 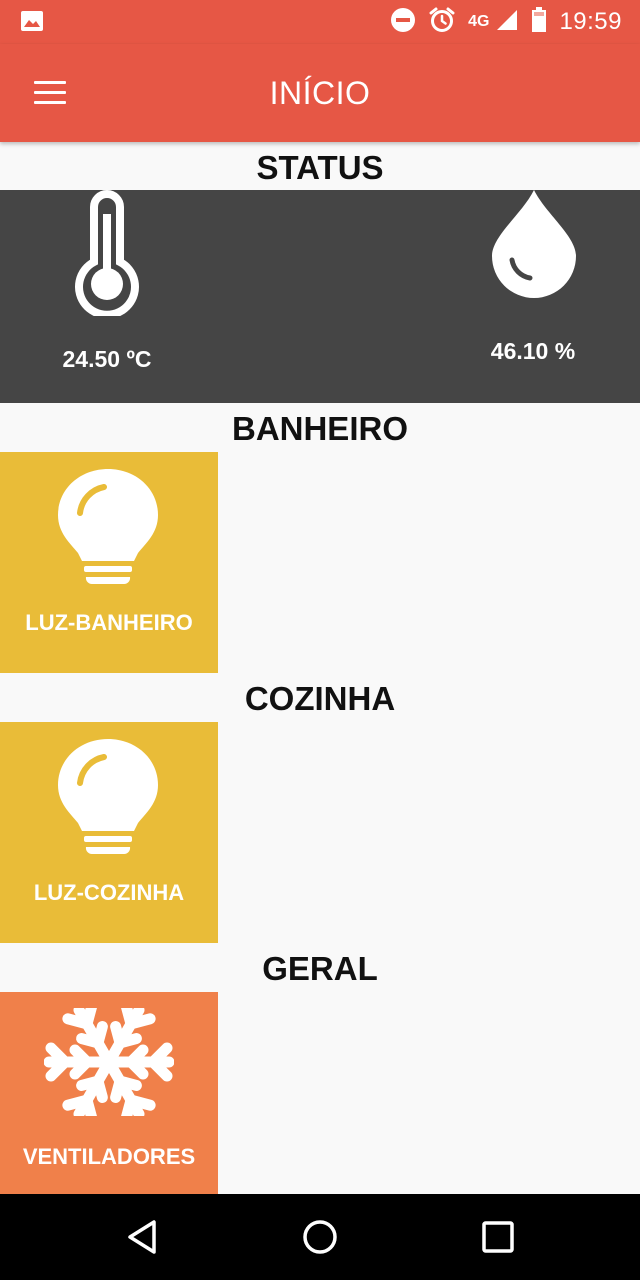 What do you see at coordinates (109, 1156) in the screenshot?
I see `tile-label: VENTILADORES` at bounding box center [109, 1156].